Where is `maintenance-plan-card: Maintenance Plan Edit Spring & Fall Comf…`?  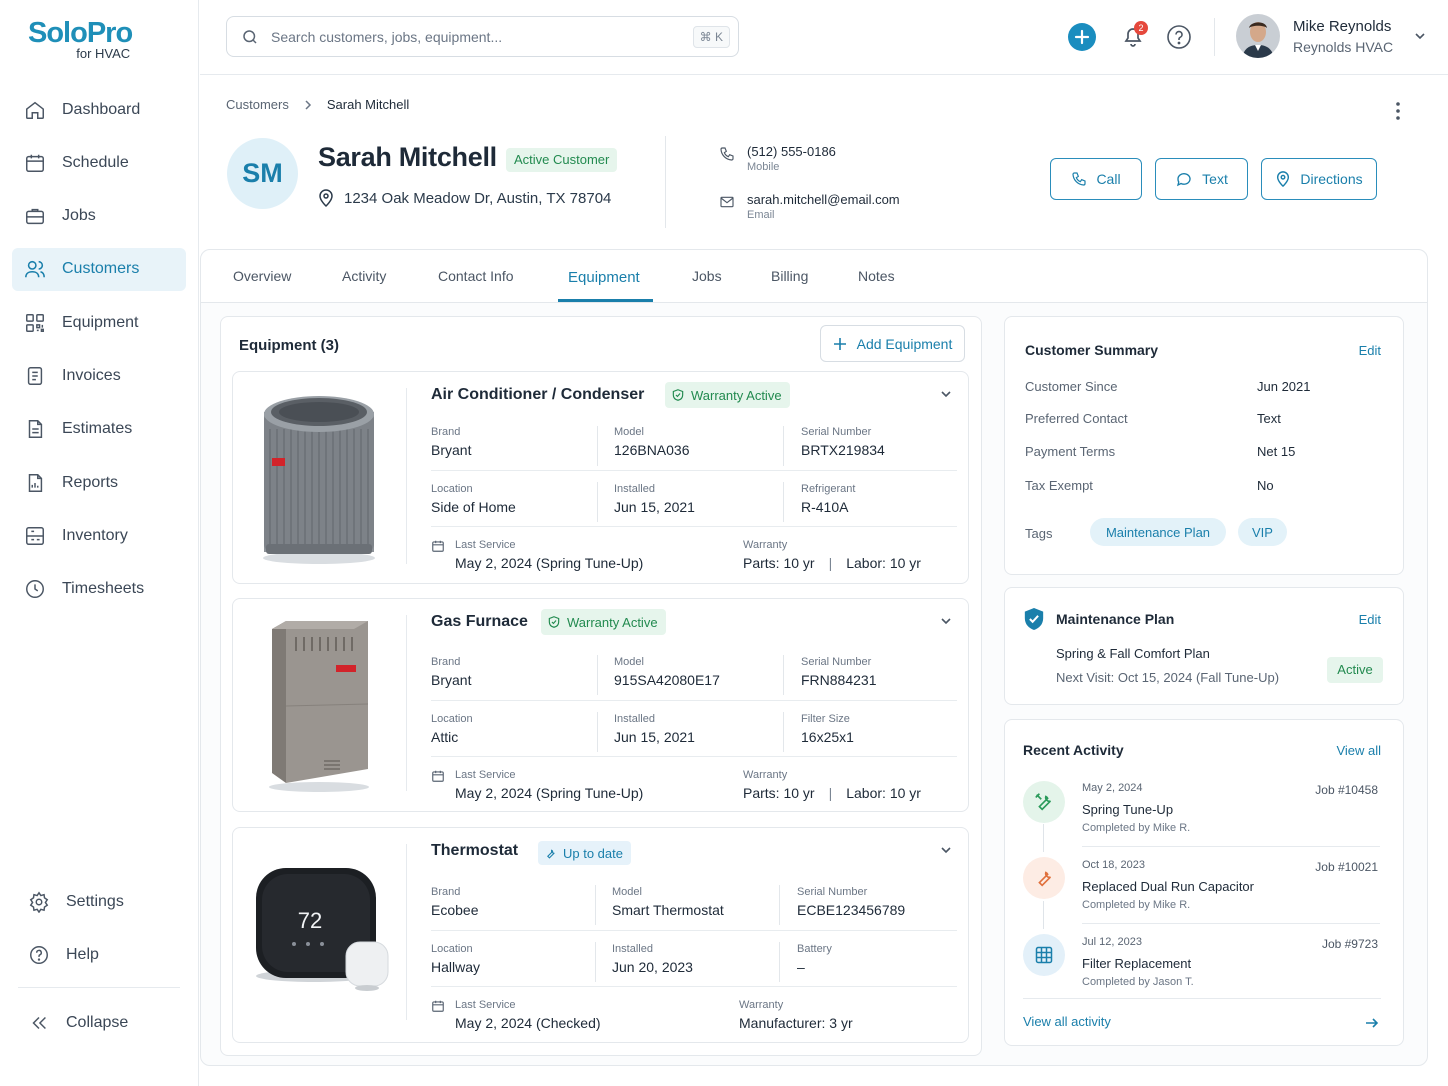
maintenance-plan-card: Maintenance Plan Edit Spring & Fall Comf… is located at coordinates (1204, 646).